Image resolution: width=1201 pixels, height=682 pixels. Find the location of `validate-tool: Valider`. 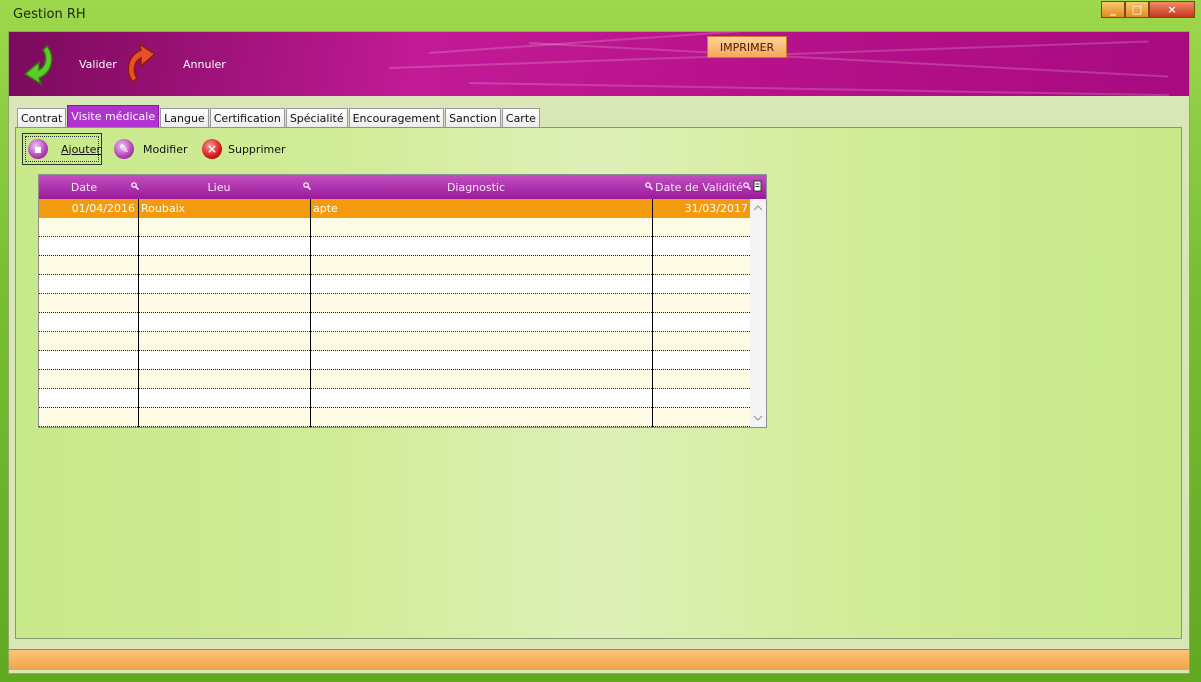

validate-tool: Valider is located at coordinates (67, 64).